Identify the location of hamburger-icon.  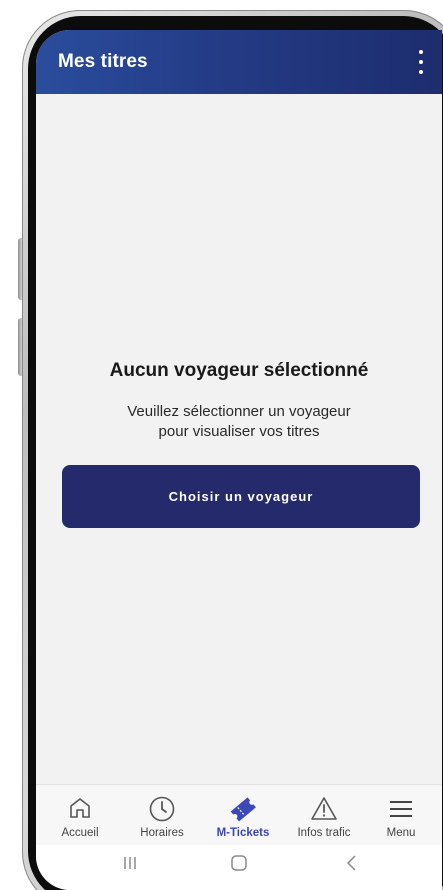
(401, 809).